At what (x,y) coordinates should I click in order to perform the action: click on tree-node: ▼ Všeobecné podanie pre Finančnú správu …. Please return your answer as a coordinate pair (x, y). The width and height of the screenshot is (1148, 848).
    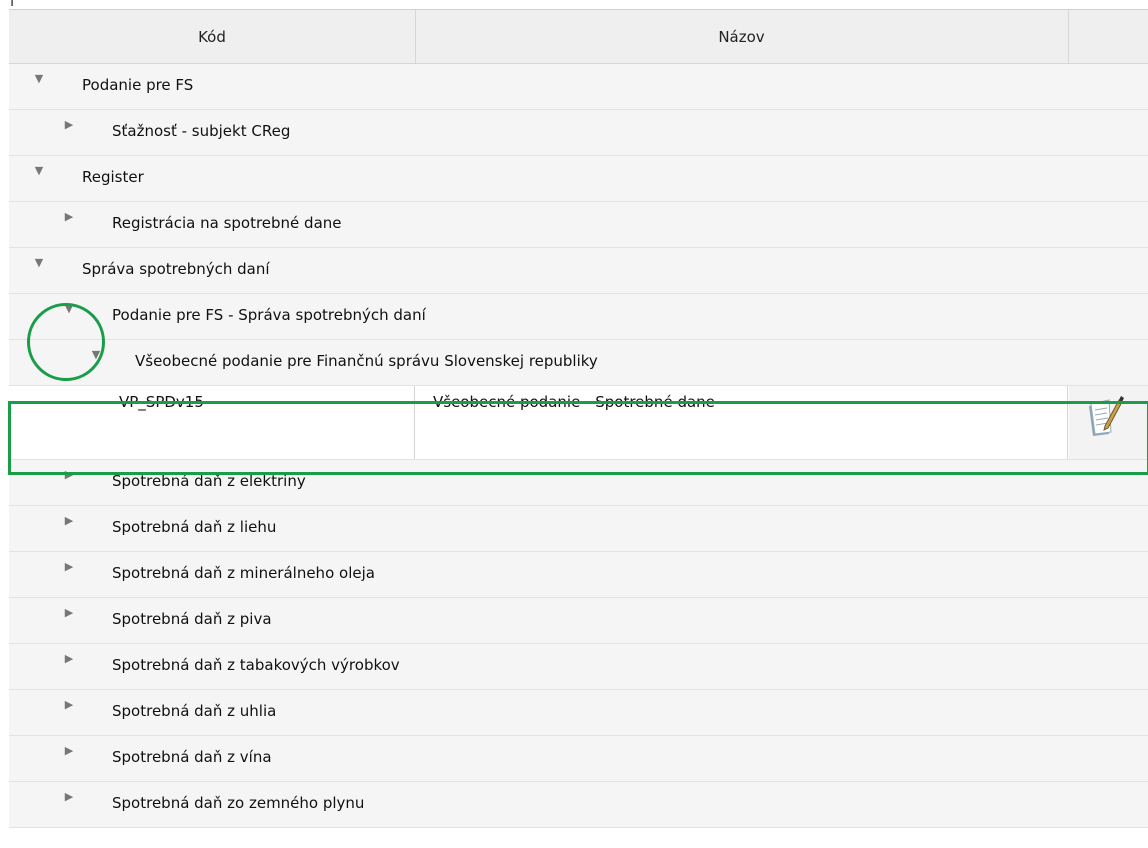
    Looking at the image, I should click on (578, 363).